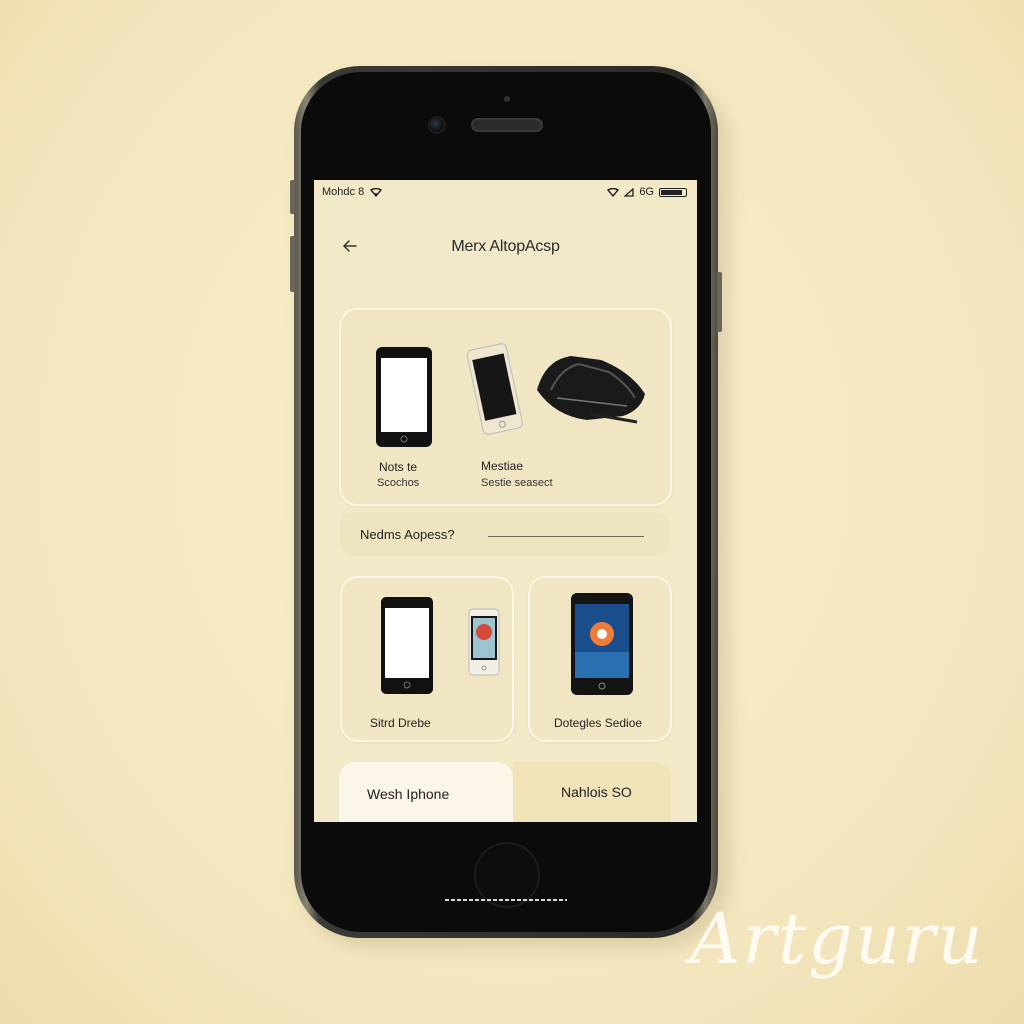 The width and height of the screenshot is (1024, 1024). What do you see at coordinates (292, 197) in the screenshot?
I see `mute-switch` at bounding box center [292, 197].